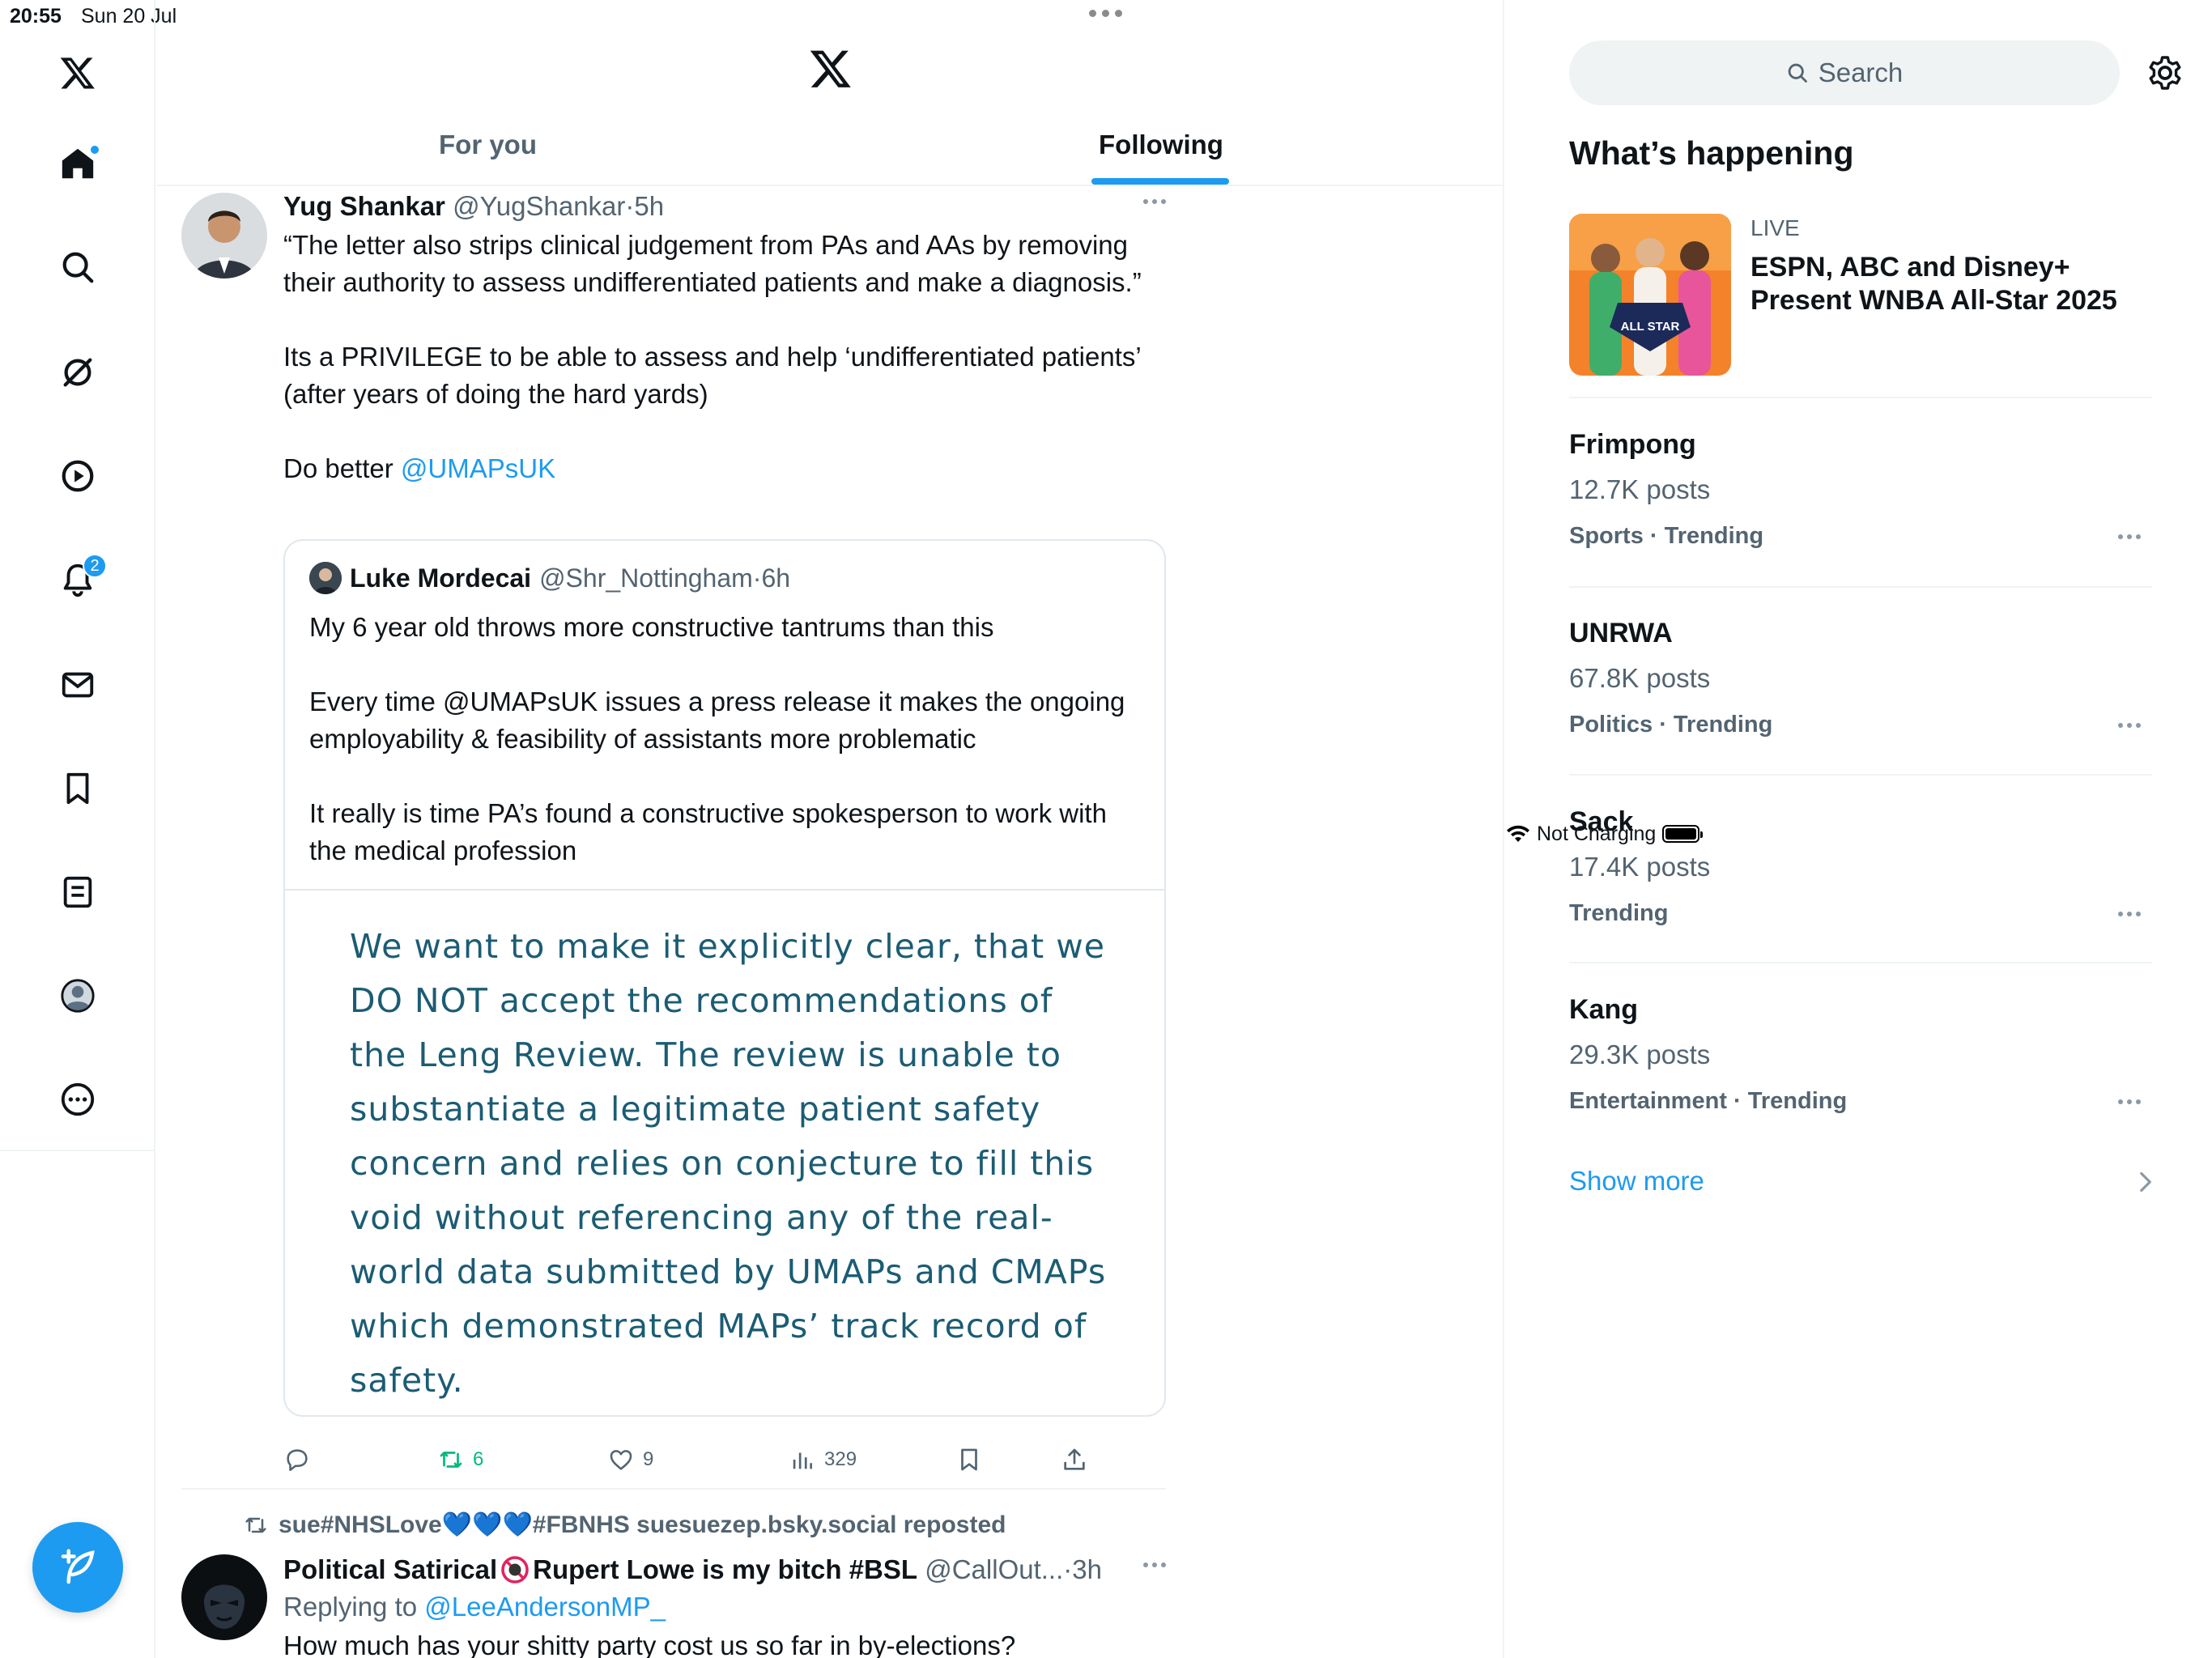 Image resolution: width=2212 pixels, height=1658 pixels. I want to click on video-icon, so click(78, 476).